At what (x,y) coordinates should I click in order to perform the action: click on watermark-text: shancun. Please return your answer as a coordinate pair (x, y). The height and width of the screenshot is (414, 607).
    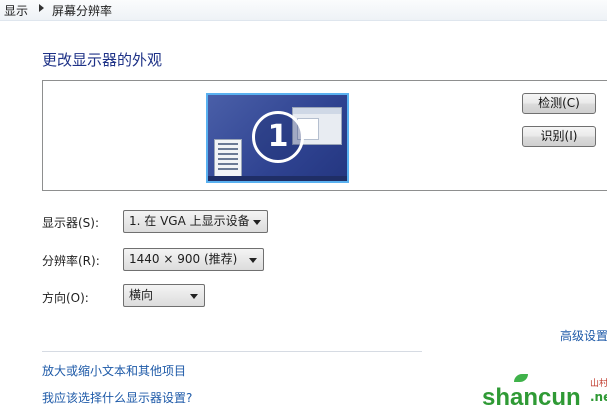
    Looking at the image, I should click on (531, 397).